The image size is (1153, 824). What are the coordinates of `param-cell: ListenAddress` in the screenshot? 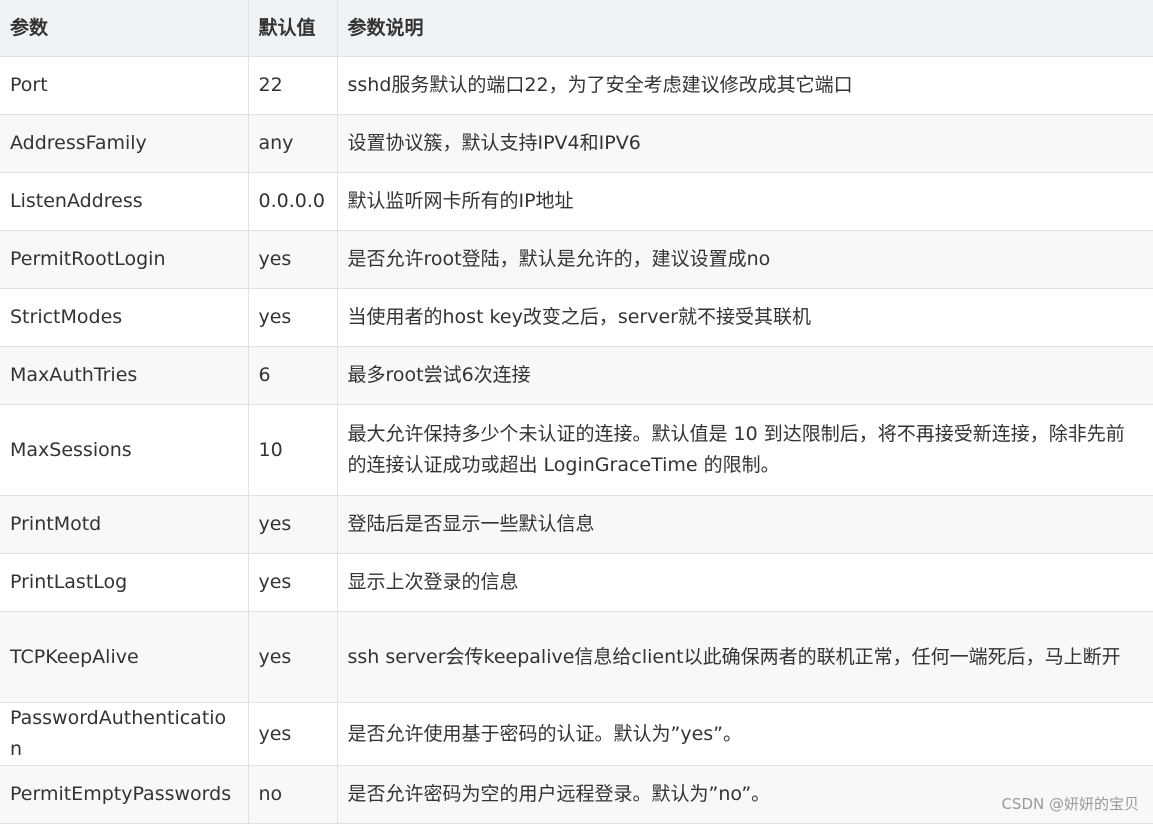 It's located at (124, 201).